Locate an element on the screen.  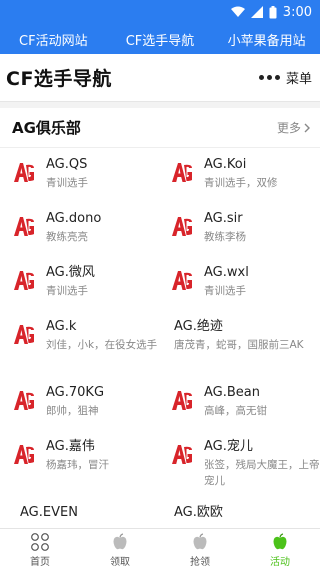
more-label: 更多 is located at coordinates (288, 128).